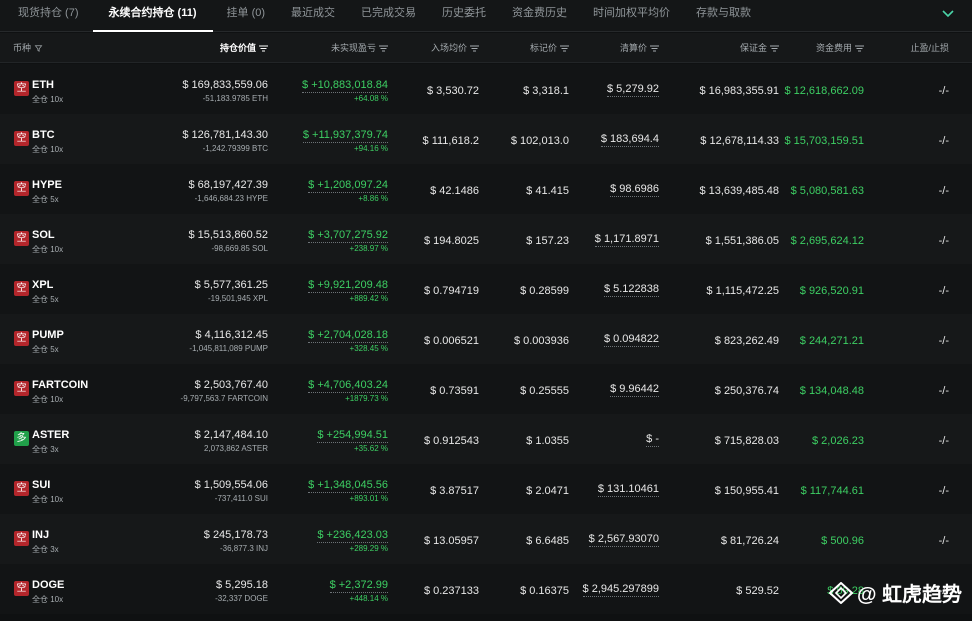 This screenshot has width=972, height=621. I want to click on col-tp-sl: 止盈/止损, so click(929, 48).